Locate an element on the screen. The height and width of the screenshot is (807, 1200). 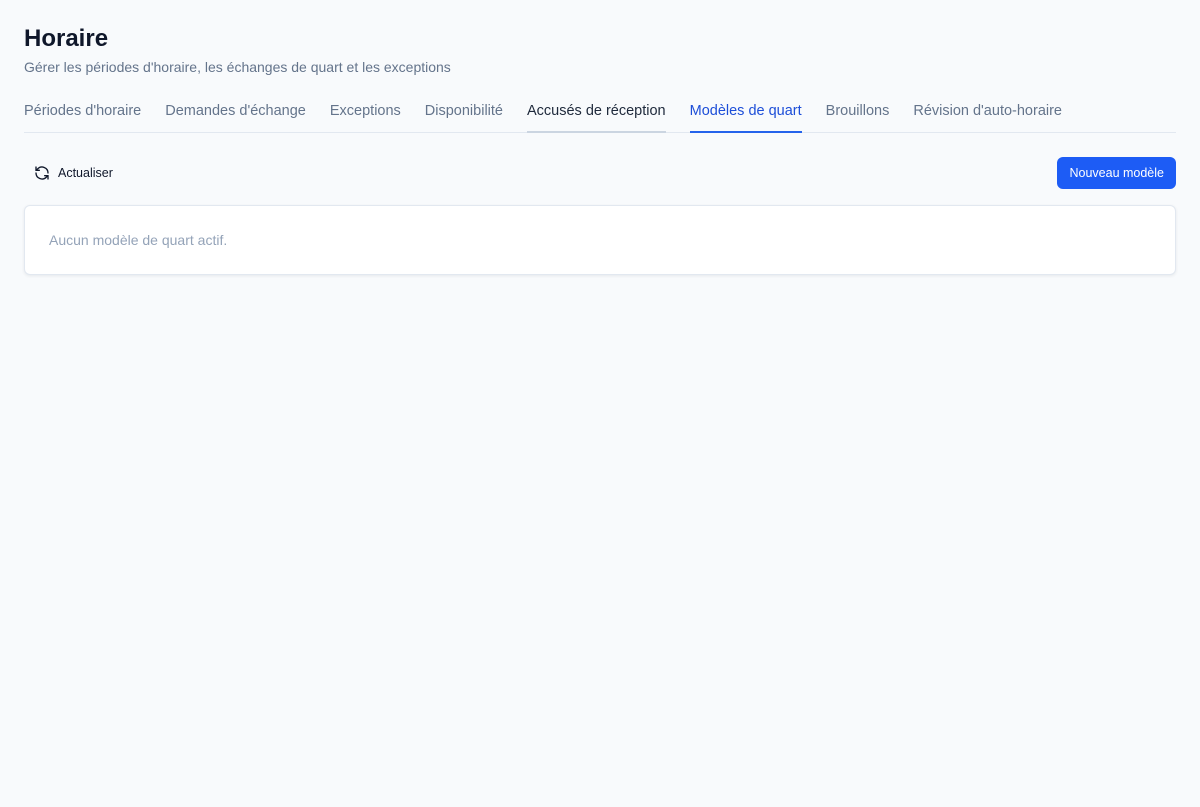
tab-schedule-periods: Périodes d'horaire is located at coordinates (82, 117).